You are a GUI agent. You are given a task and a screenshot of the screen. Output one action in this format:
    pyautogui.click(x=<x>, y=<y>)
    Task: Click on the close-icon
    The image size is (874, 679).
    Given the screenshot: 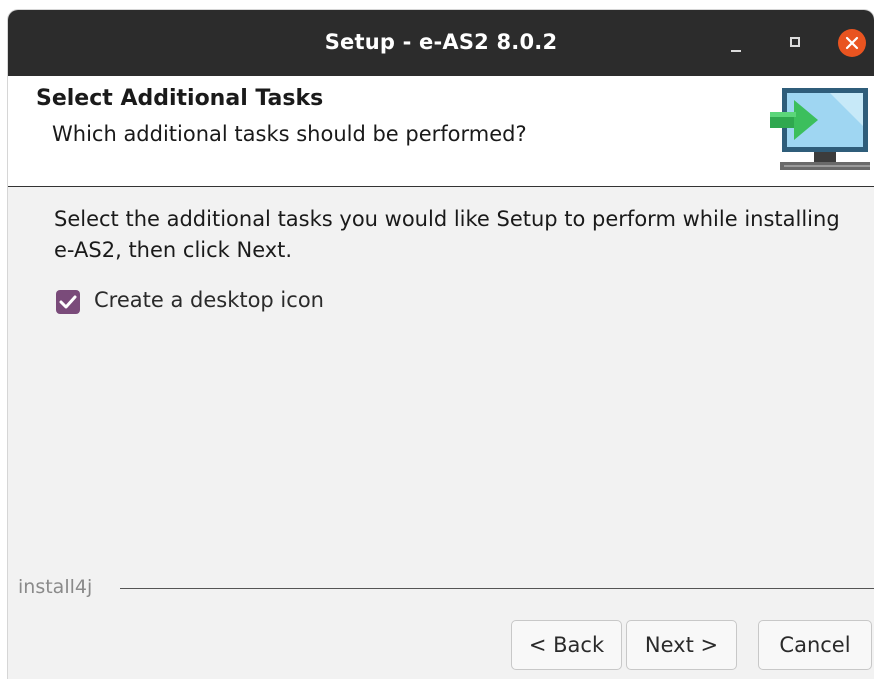 What is the action you would take?
    pyautogui.click(x=852, y=43)
    